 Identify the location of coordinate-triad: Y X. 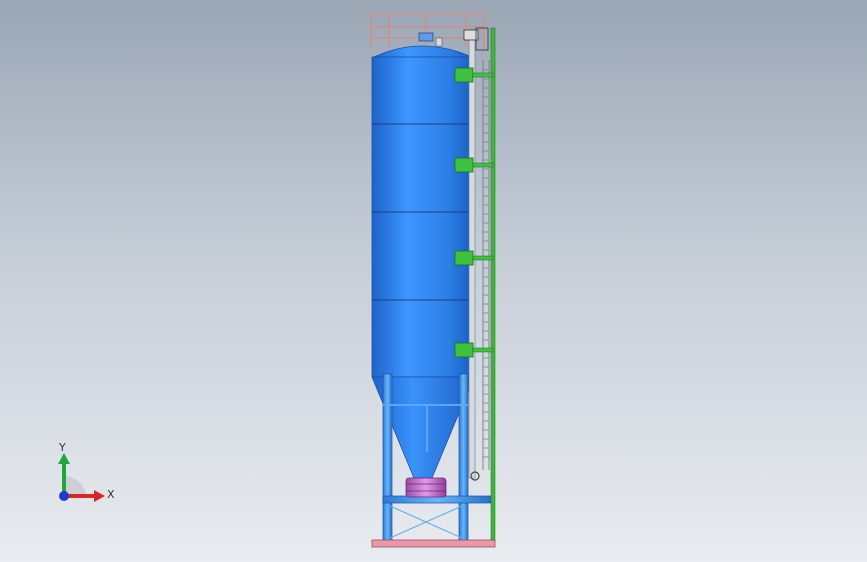
(86, 471).